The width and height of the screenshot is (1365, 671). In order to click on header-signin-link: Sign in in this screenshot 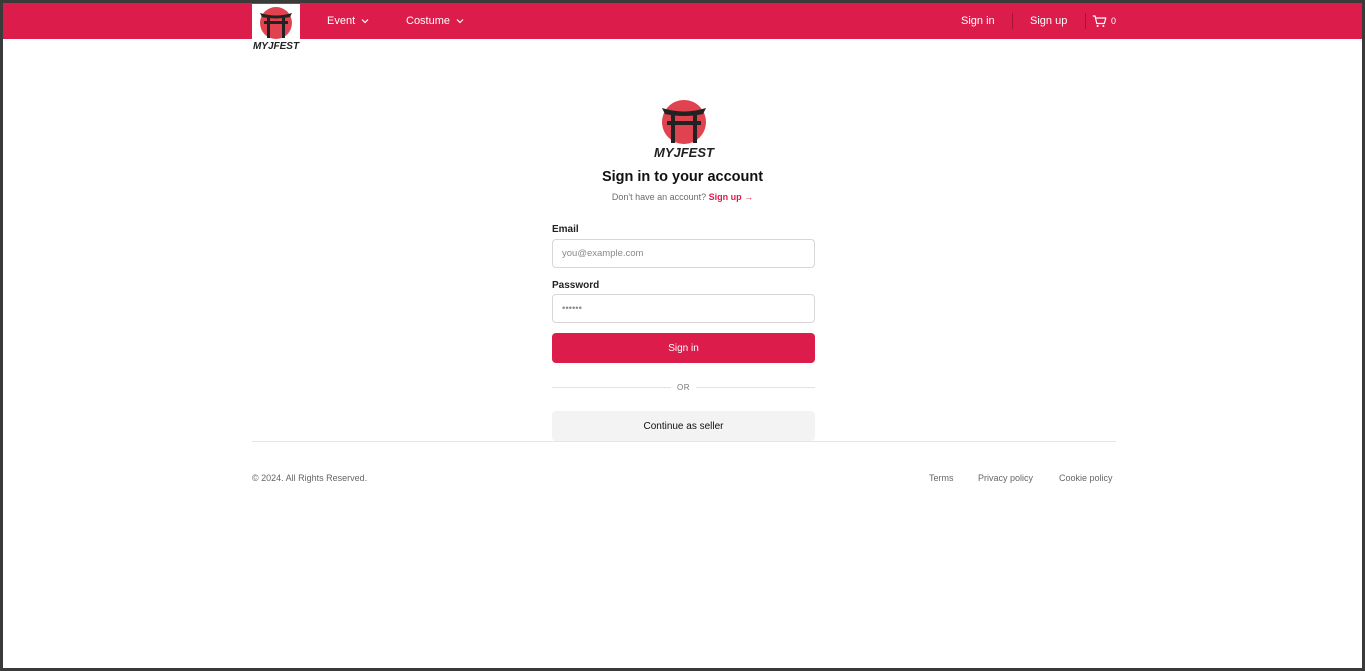, I will do `click(978, 21)`.